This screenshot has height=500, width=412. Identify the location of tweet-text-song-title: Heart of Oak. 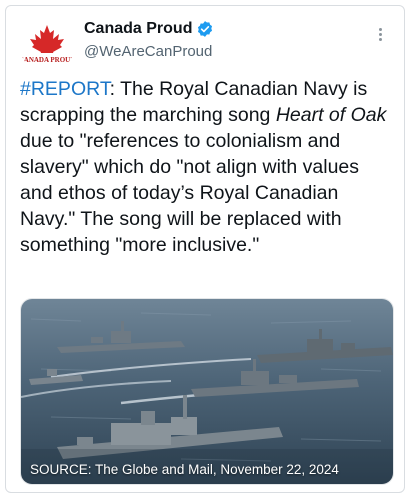
(331, 115).